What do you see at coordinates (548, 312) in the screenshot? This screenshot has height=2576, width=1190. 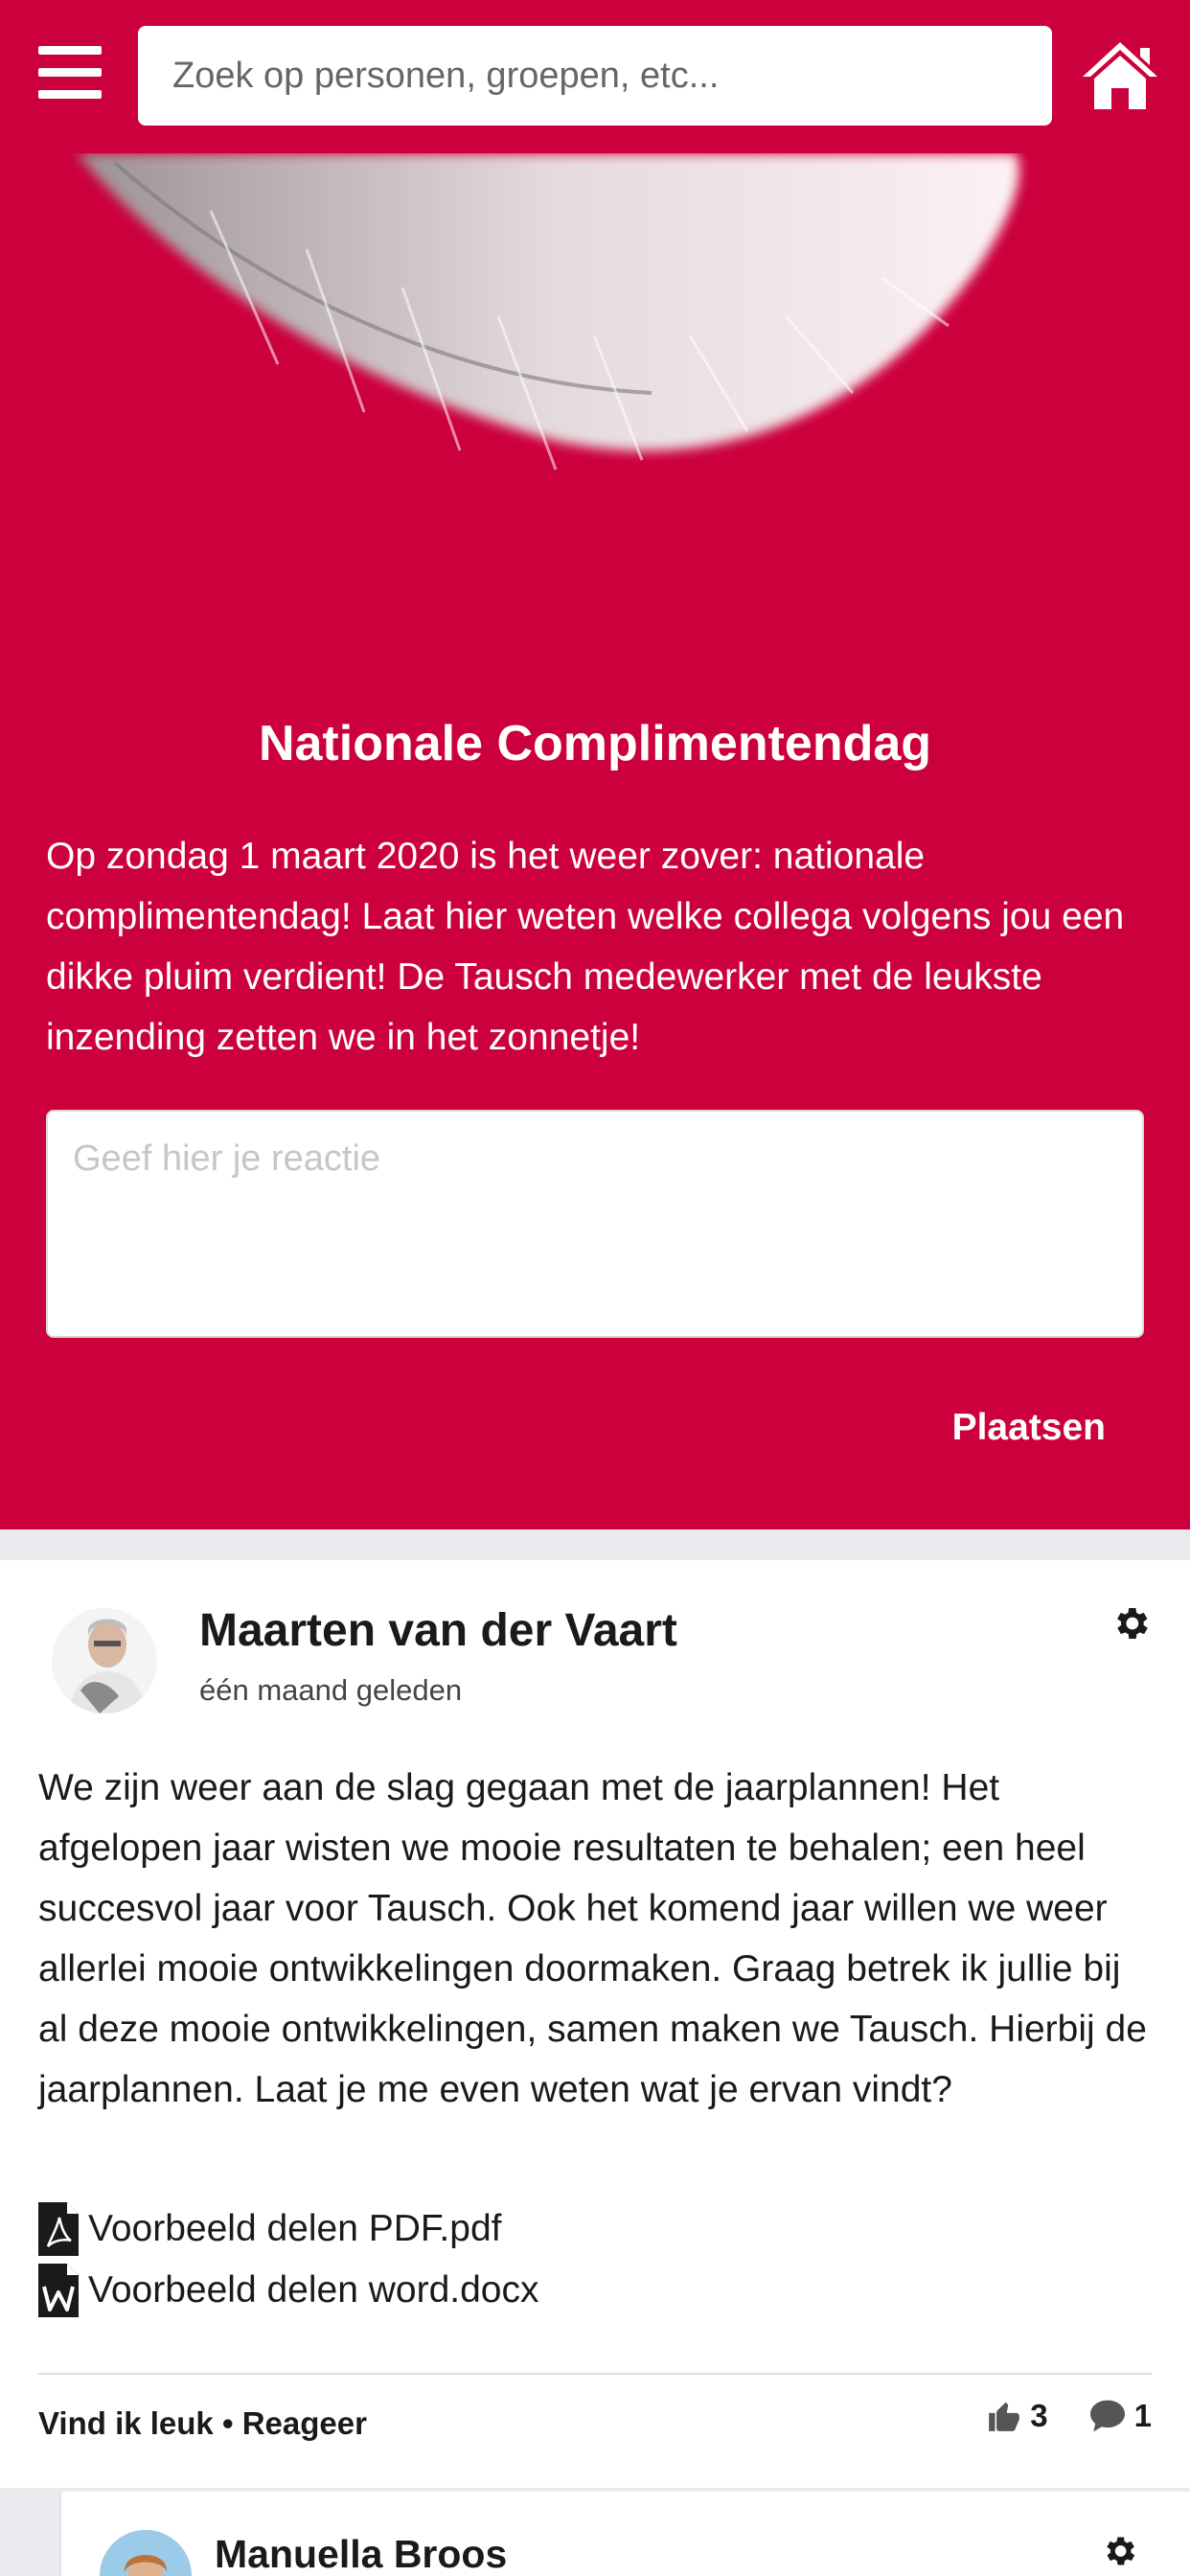 I see `feather-image` at bounding box center [548, 312].